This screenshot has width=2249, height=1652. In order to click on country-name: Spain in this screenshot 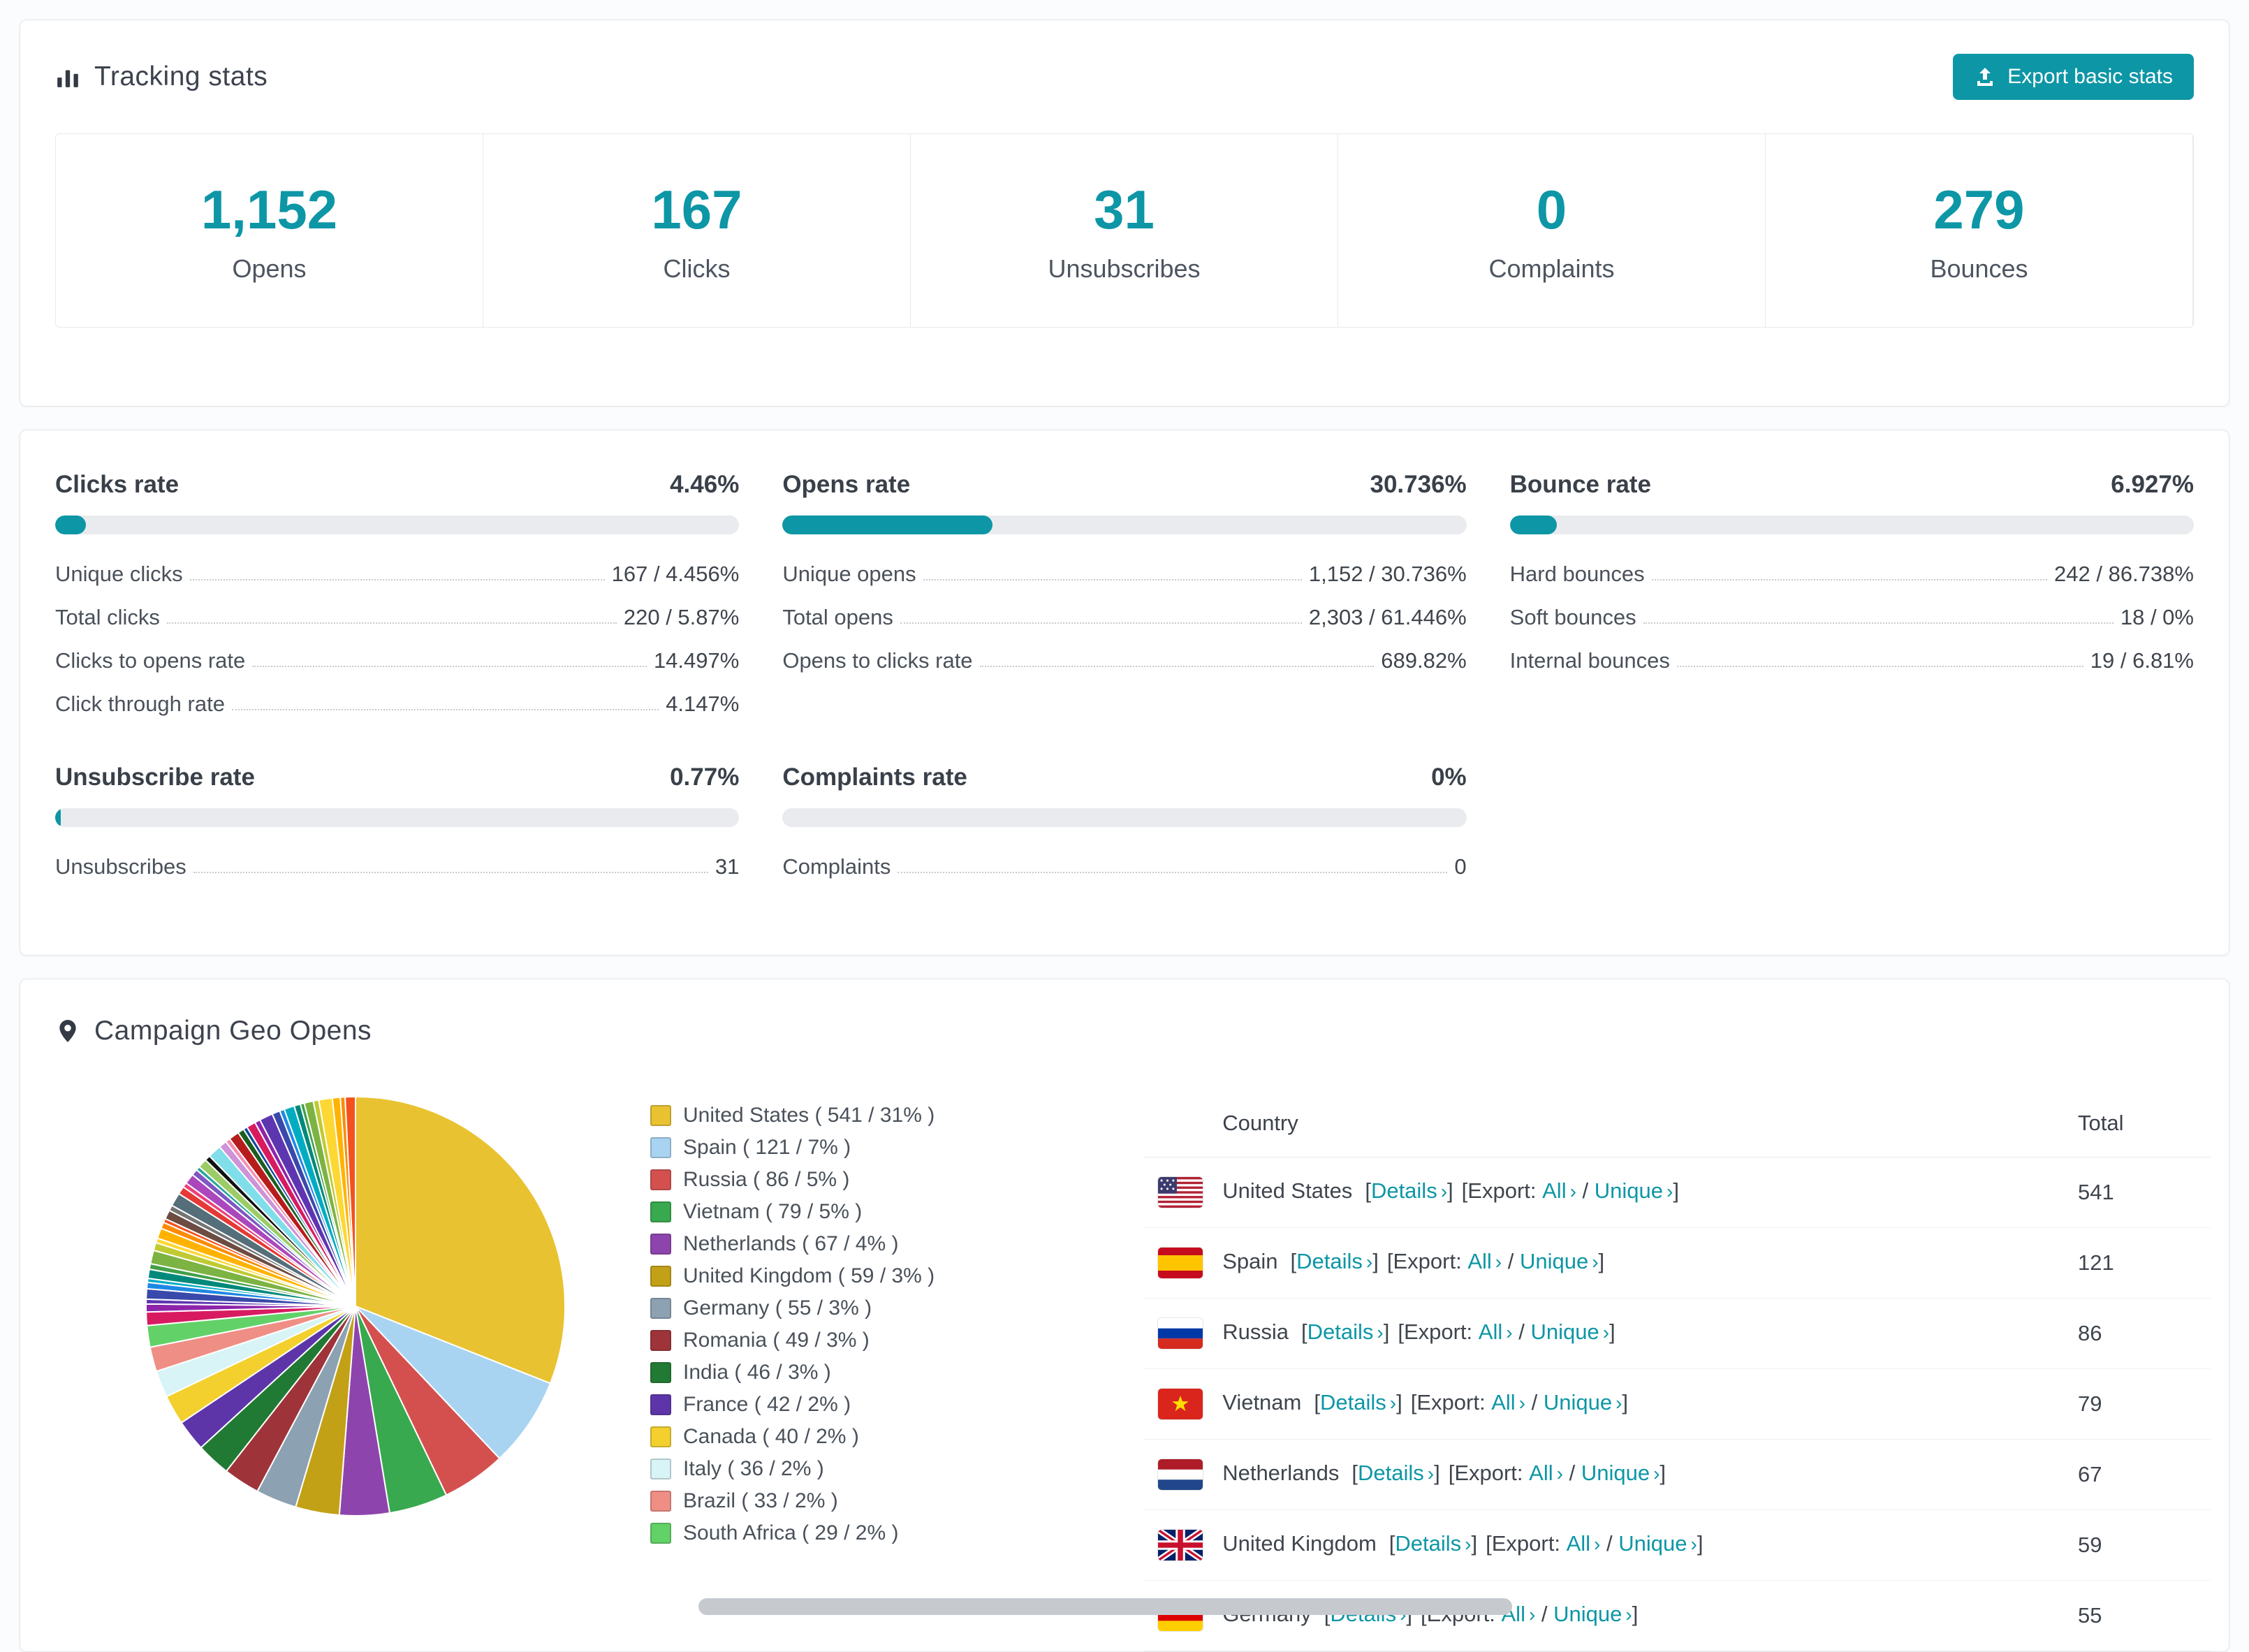, I will do `click(1250, 1261)`.